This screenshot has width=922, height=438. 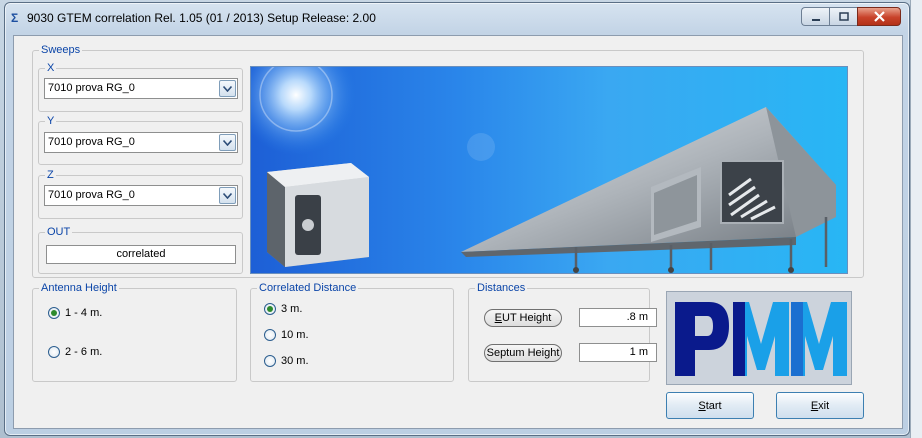 I want to click on antenna-height-2-6-radio: 2 - 6 m., so click(x=75, y=352).